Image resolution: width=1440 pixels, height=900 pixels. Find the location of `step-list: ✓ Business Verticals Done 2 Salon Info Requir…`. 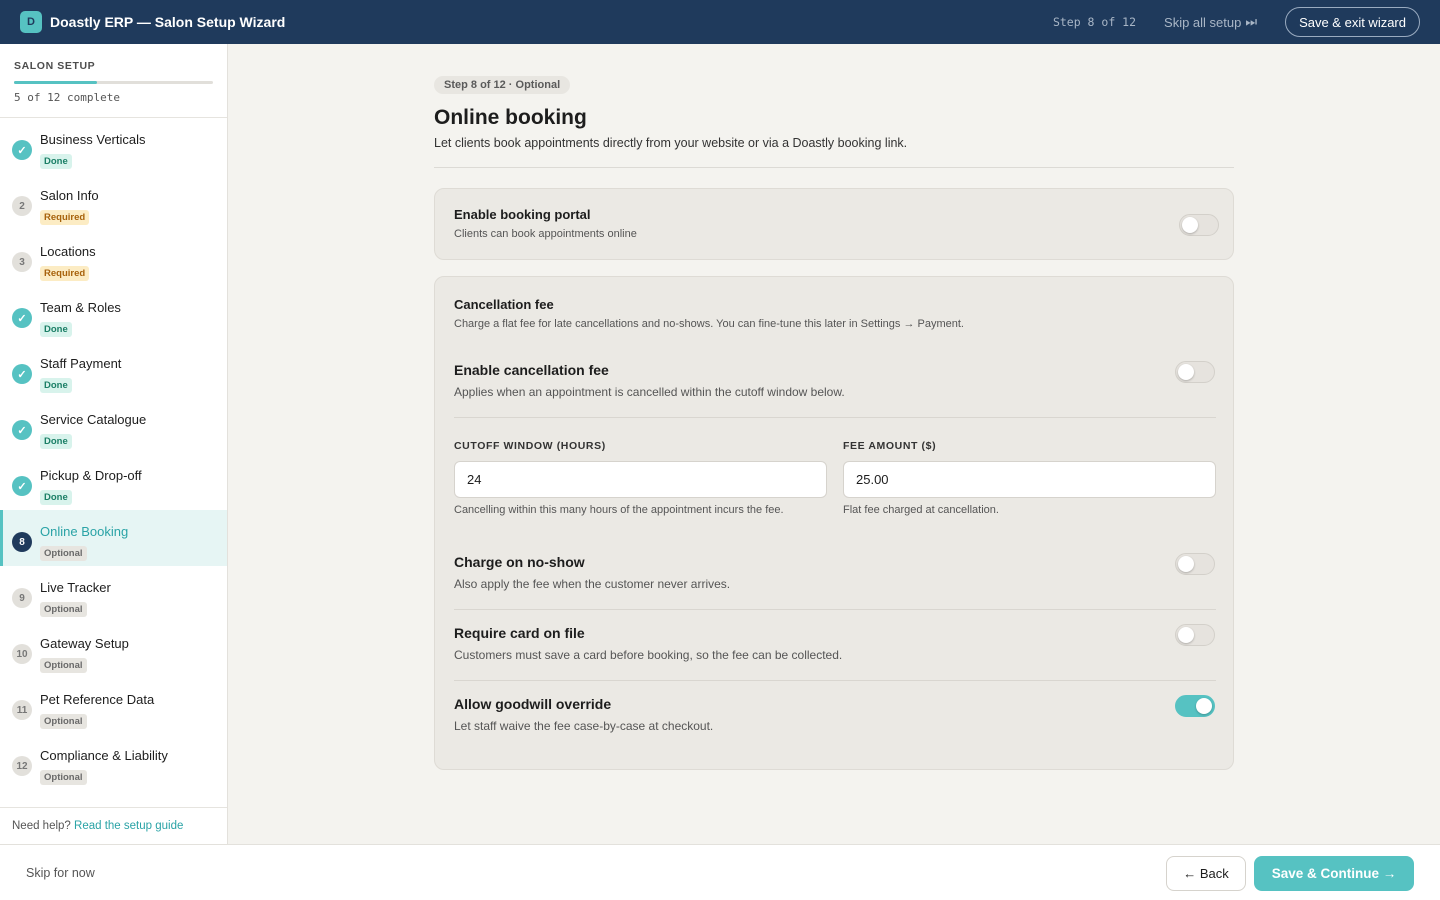

step-list: ✓ Business Verticals Done 2 Salon Info Requir… is located at coordinates (113, 454).